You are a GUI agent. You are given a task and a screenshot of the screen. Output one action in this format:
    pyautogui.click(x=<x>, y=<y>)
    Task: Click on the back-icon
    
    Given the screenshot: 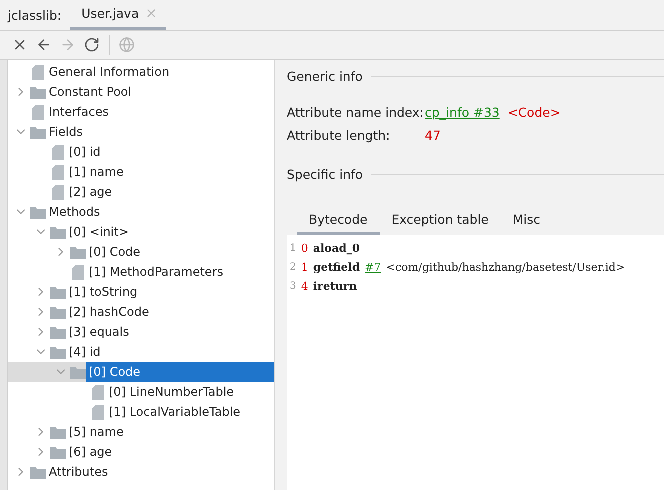 What is the action you would take?
    pyautogui.click(x=44, y=45)
    